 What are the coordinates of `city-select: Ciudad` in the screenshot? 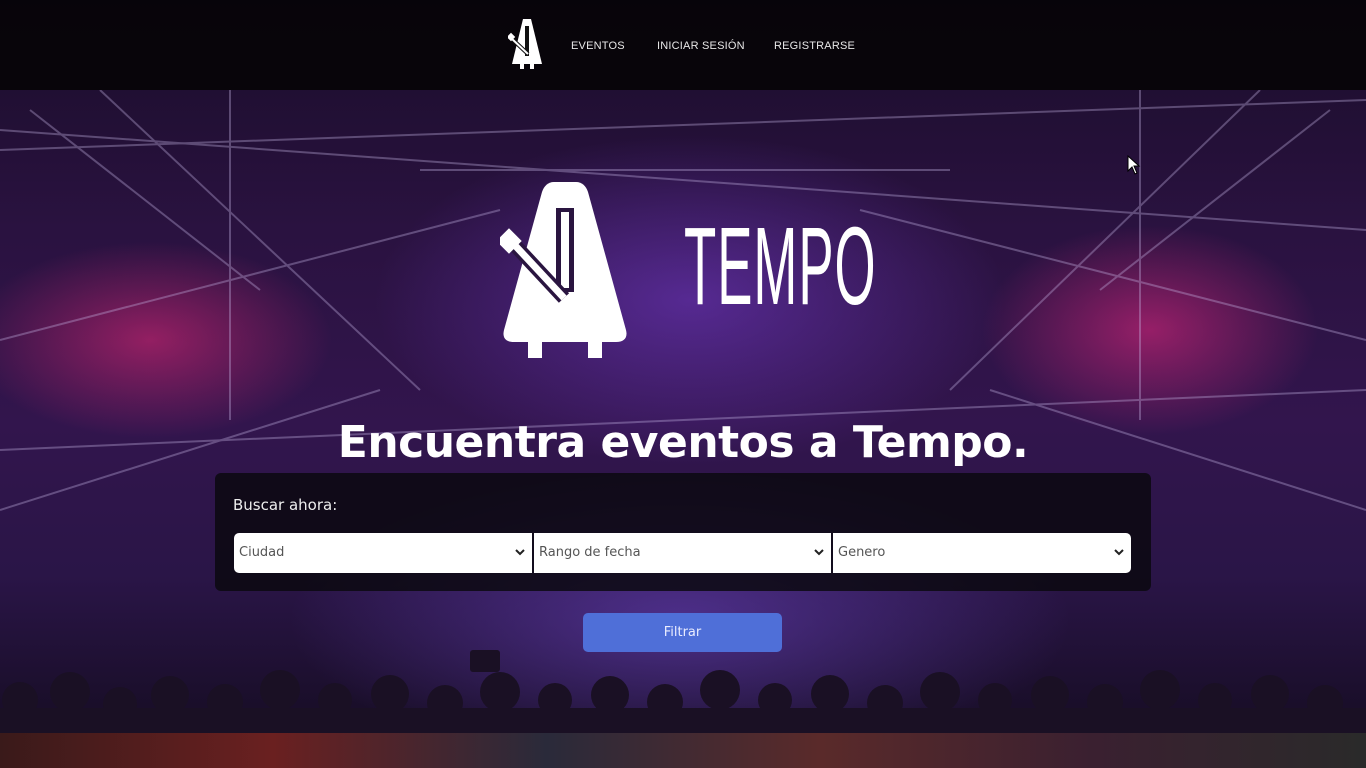 It's located at (383, 553).